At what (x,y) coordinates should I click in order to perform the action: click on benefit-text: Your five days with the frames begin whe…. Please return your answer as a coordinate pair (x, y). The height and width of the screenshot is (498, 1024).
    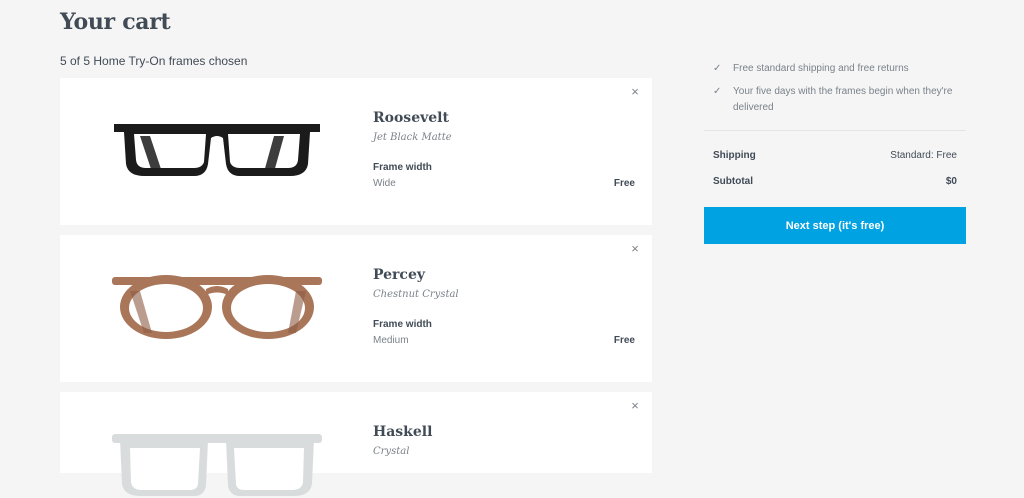
    Looking at the image, I should click on (843, 99).